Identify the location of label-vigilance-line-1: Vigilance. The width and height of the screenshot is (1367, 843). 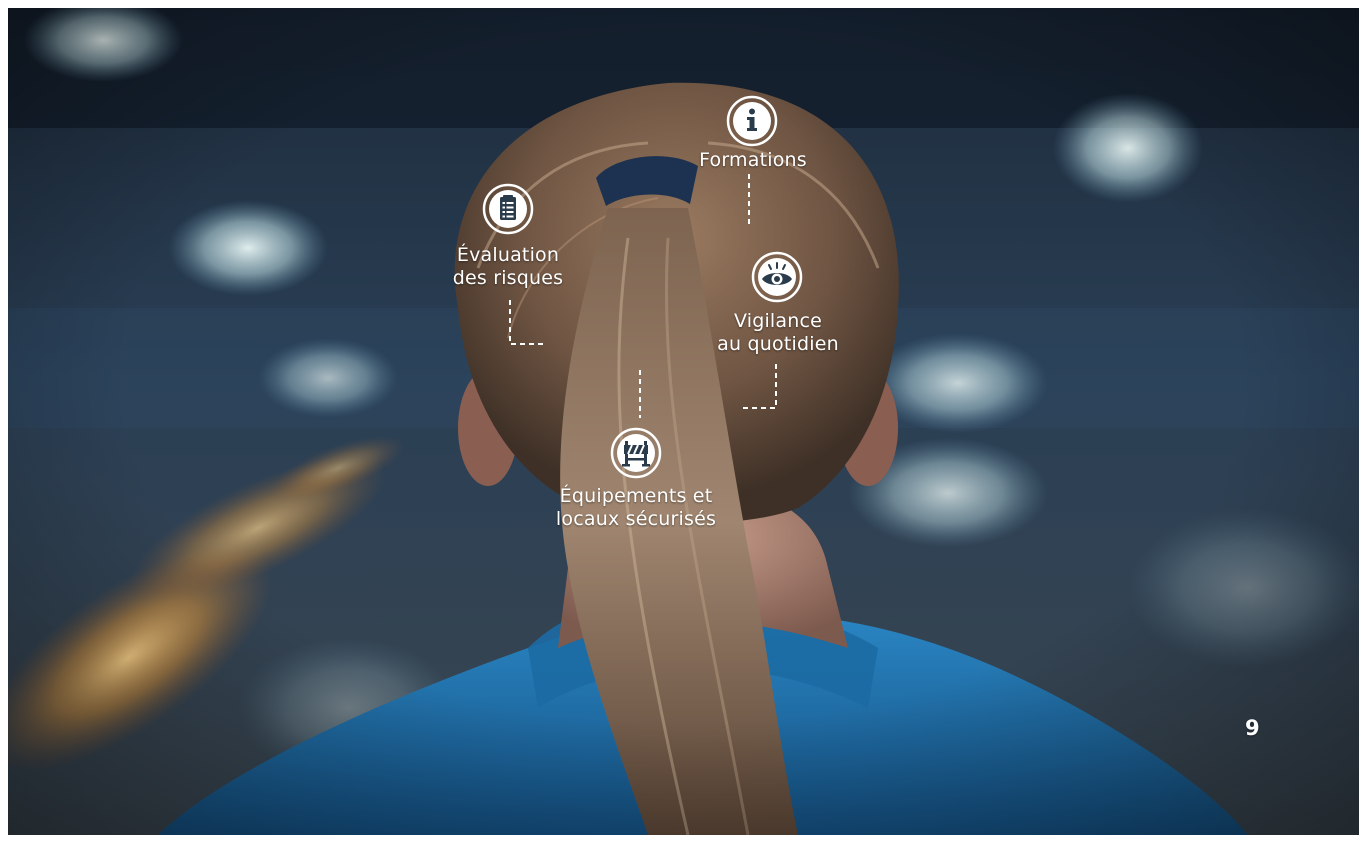
(778, 321).